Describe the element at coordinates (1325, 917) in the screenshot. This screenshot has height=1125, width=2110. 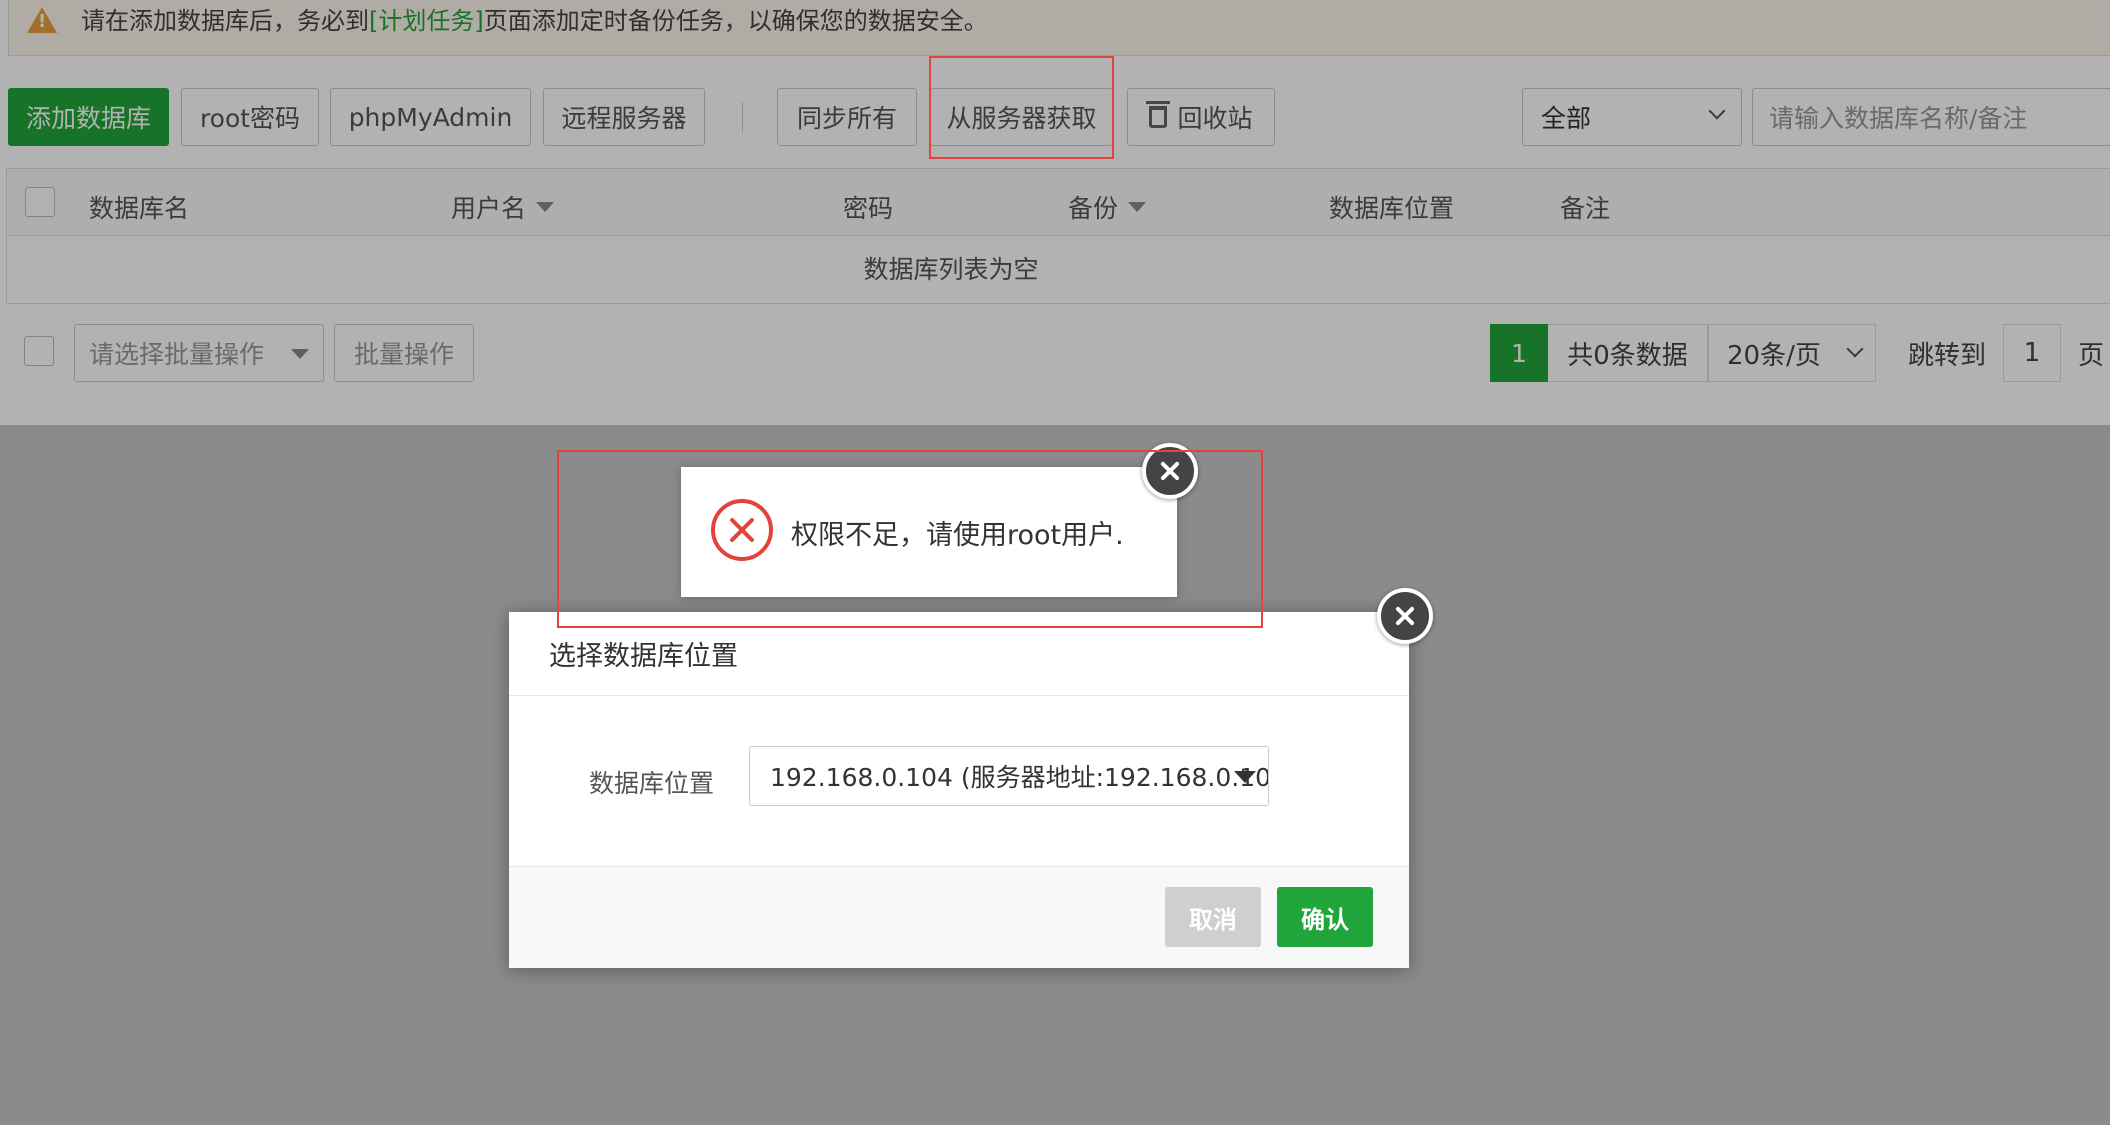
I see `confirm-button: 确认` at that location.